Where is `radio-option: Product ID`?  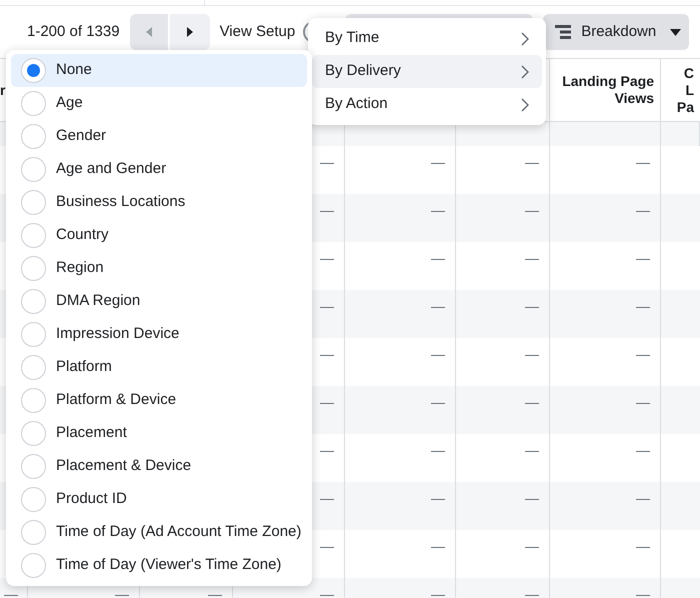 radio-option: Product ID is located at coordinates (159, 499).